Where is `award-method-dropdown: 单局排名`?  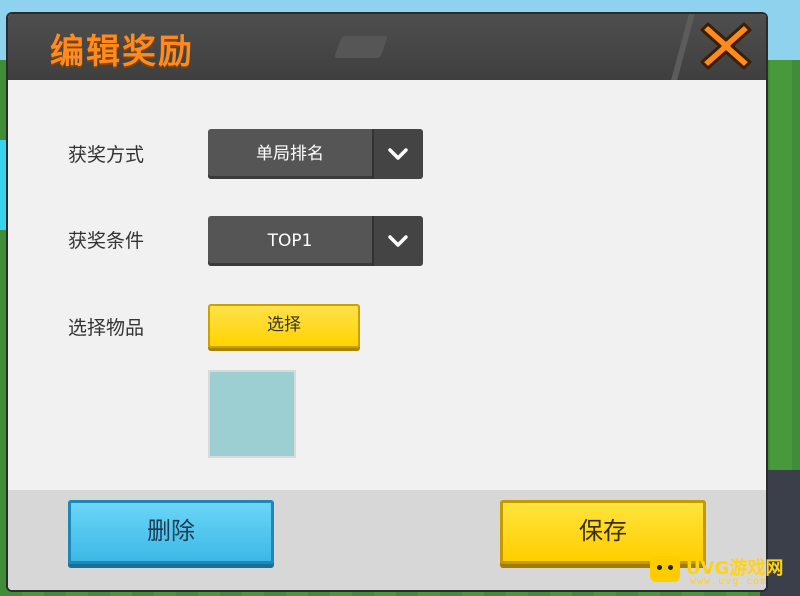 award-method-dropdown: 单局排名 is located at coordinates (315, 154).